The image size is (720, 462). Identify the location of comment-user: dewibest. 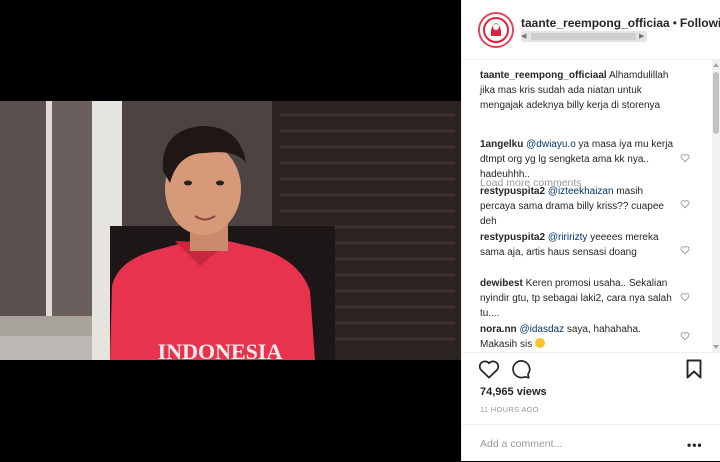
(501, 283).